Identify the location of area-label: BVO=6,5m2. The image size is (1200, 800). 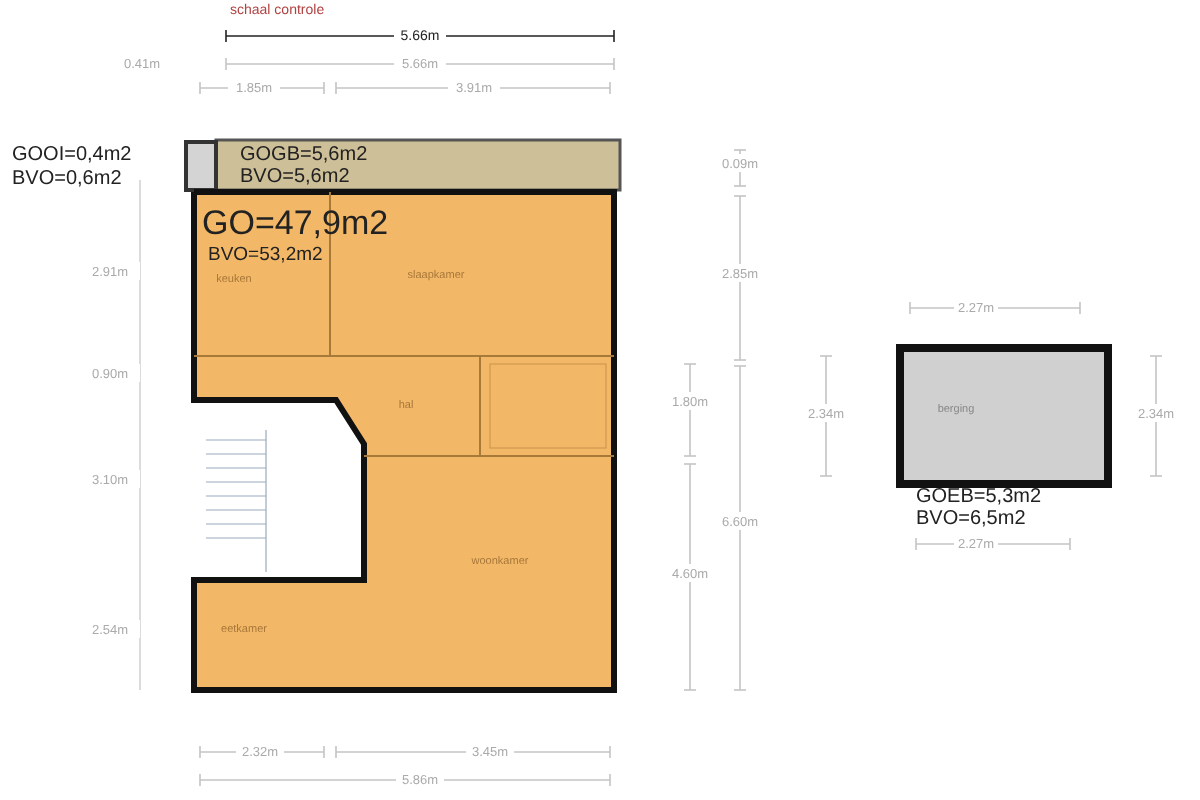
(971, 519).